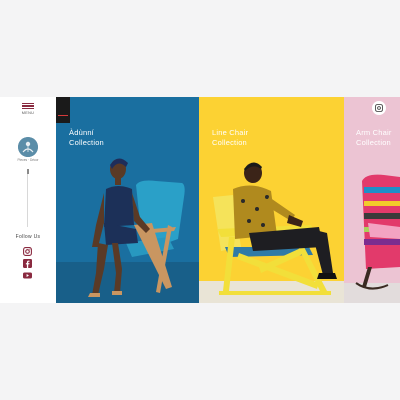 The width and height of the screenshot is (400, 400). I want to click on sidebar: MENU Pieces · Décor Follow Us, so click(28, 200).